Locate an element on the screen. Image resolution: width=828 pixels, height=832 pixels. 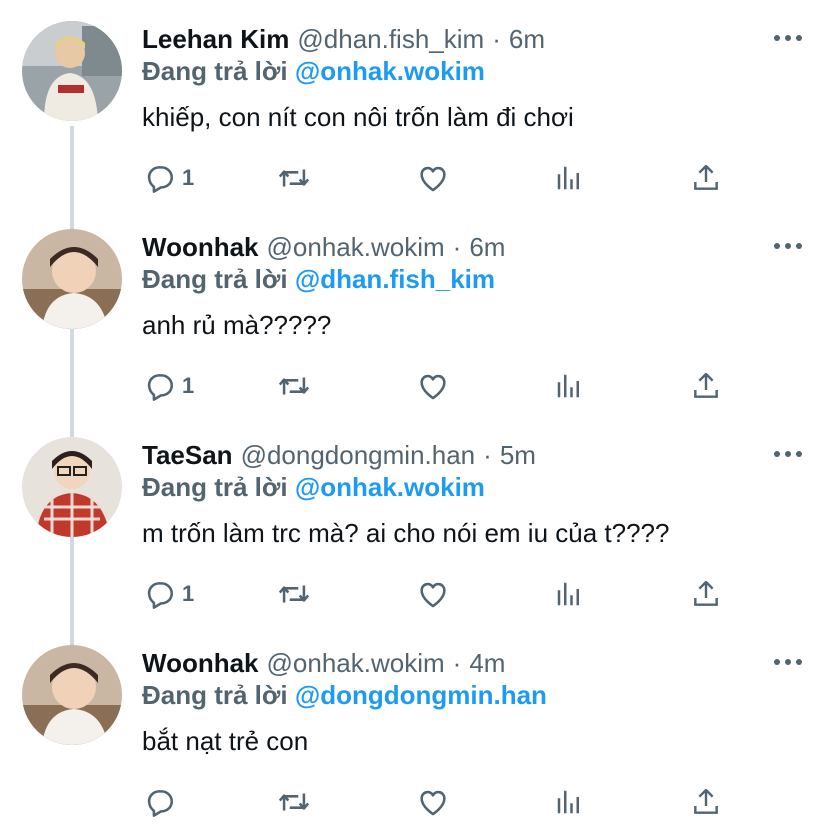
tweet-text: khiếp, con nít con nôi trốn làm đi chơi is located at coordinates (358, 117).